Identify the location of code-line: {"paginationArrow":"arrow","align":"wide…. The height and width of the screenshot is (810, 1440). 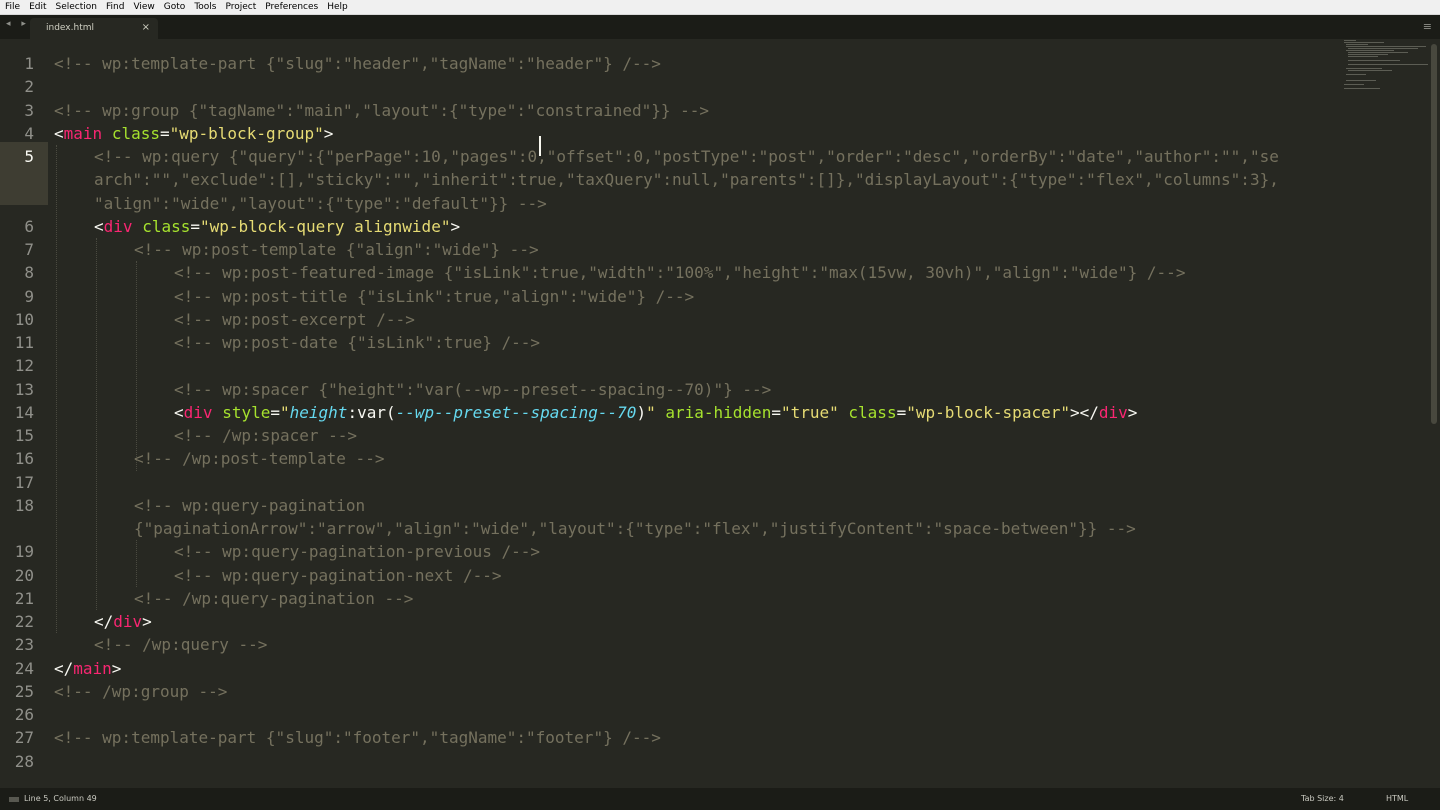
(635, 528).